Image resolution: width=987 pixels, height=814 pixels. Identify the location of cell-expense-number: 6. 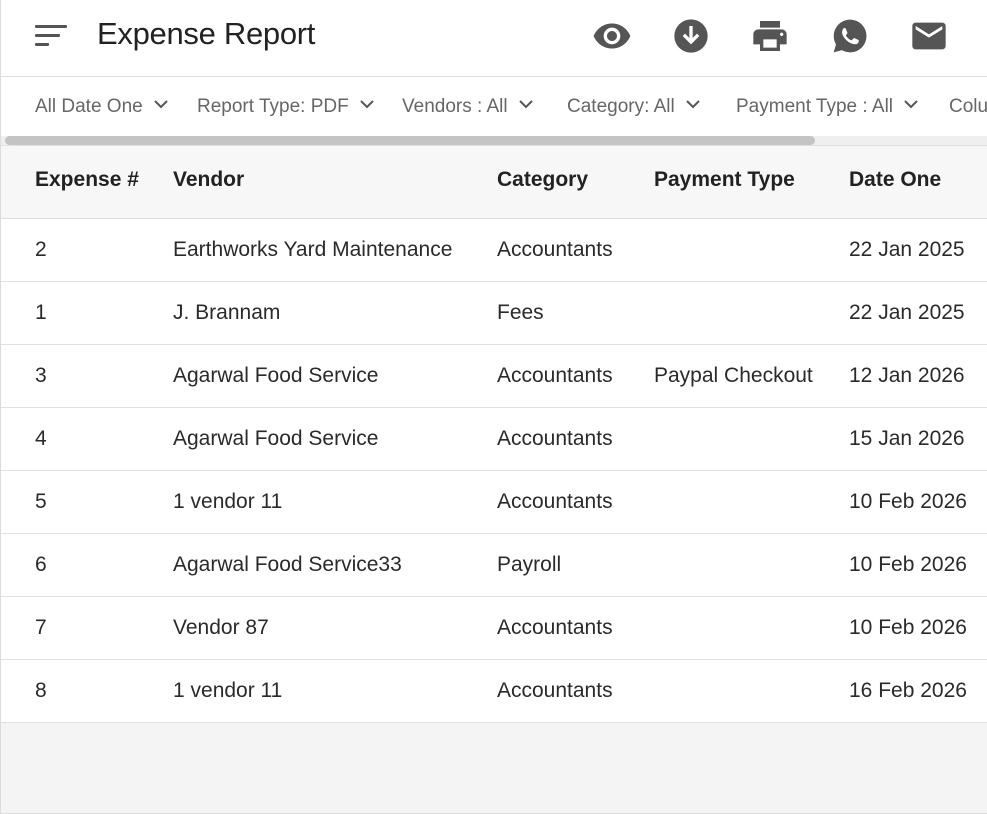
(41, 564).